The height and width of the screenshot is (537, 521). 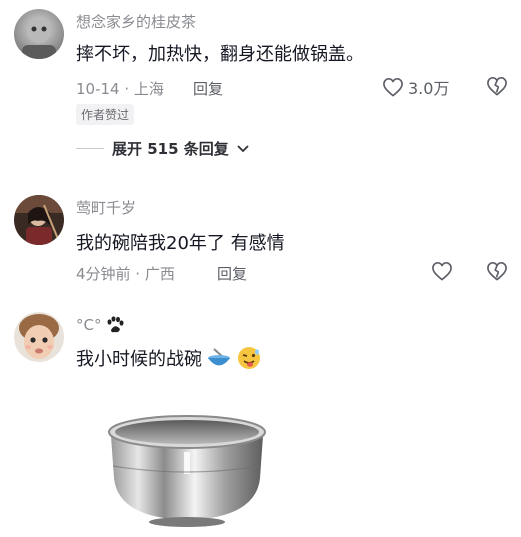 What do you see at coordinates (139, 359) in the screenshot?
I see `comment-text: 我小时候的战碗` at bounding box center [139, 359].